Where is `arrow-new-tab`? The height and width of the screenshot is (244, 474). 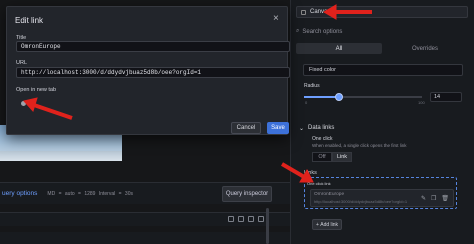
arrow-new-tab is located at coordinates (48, 108).